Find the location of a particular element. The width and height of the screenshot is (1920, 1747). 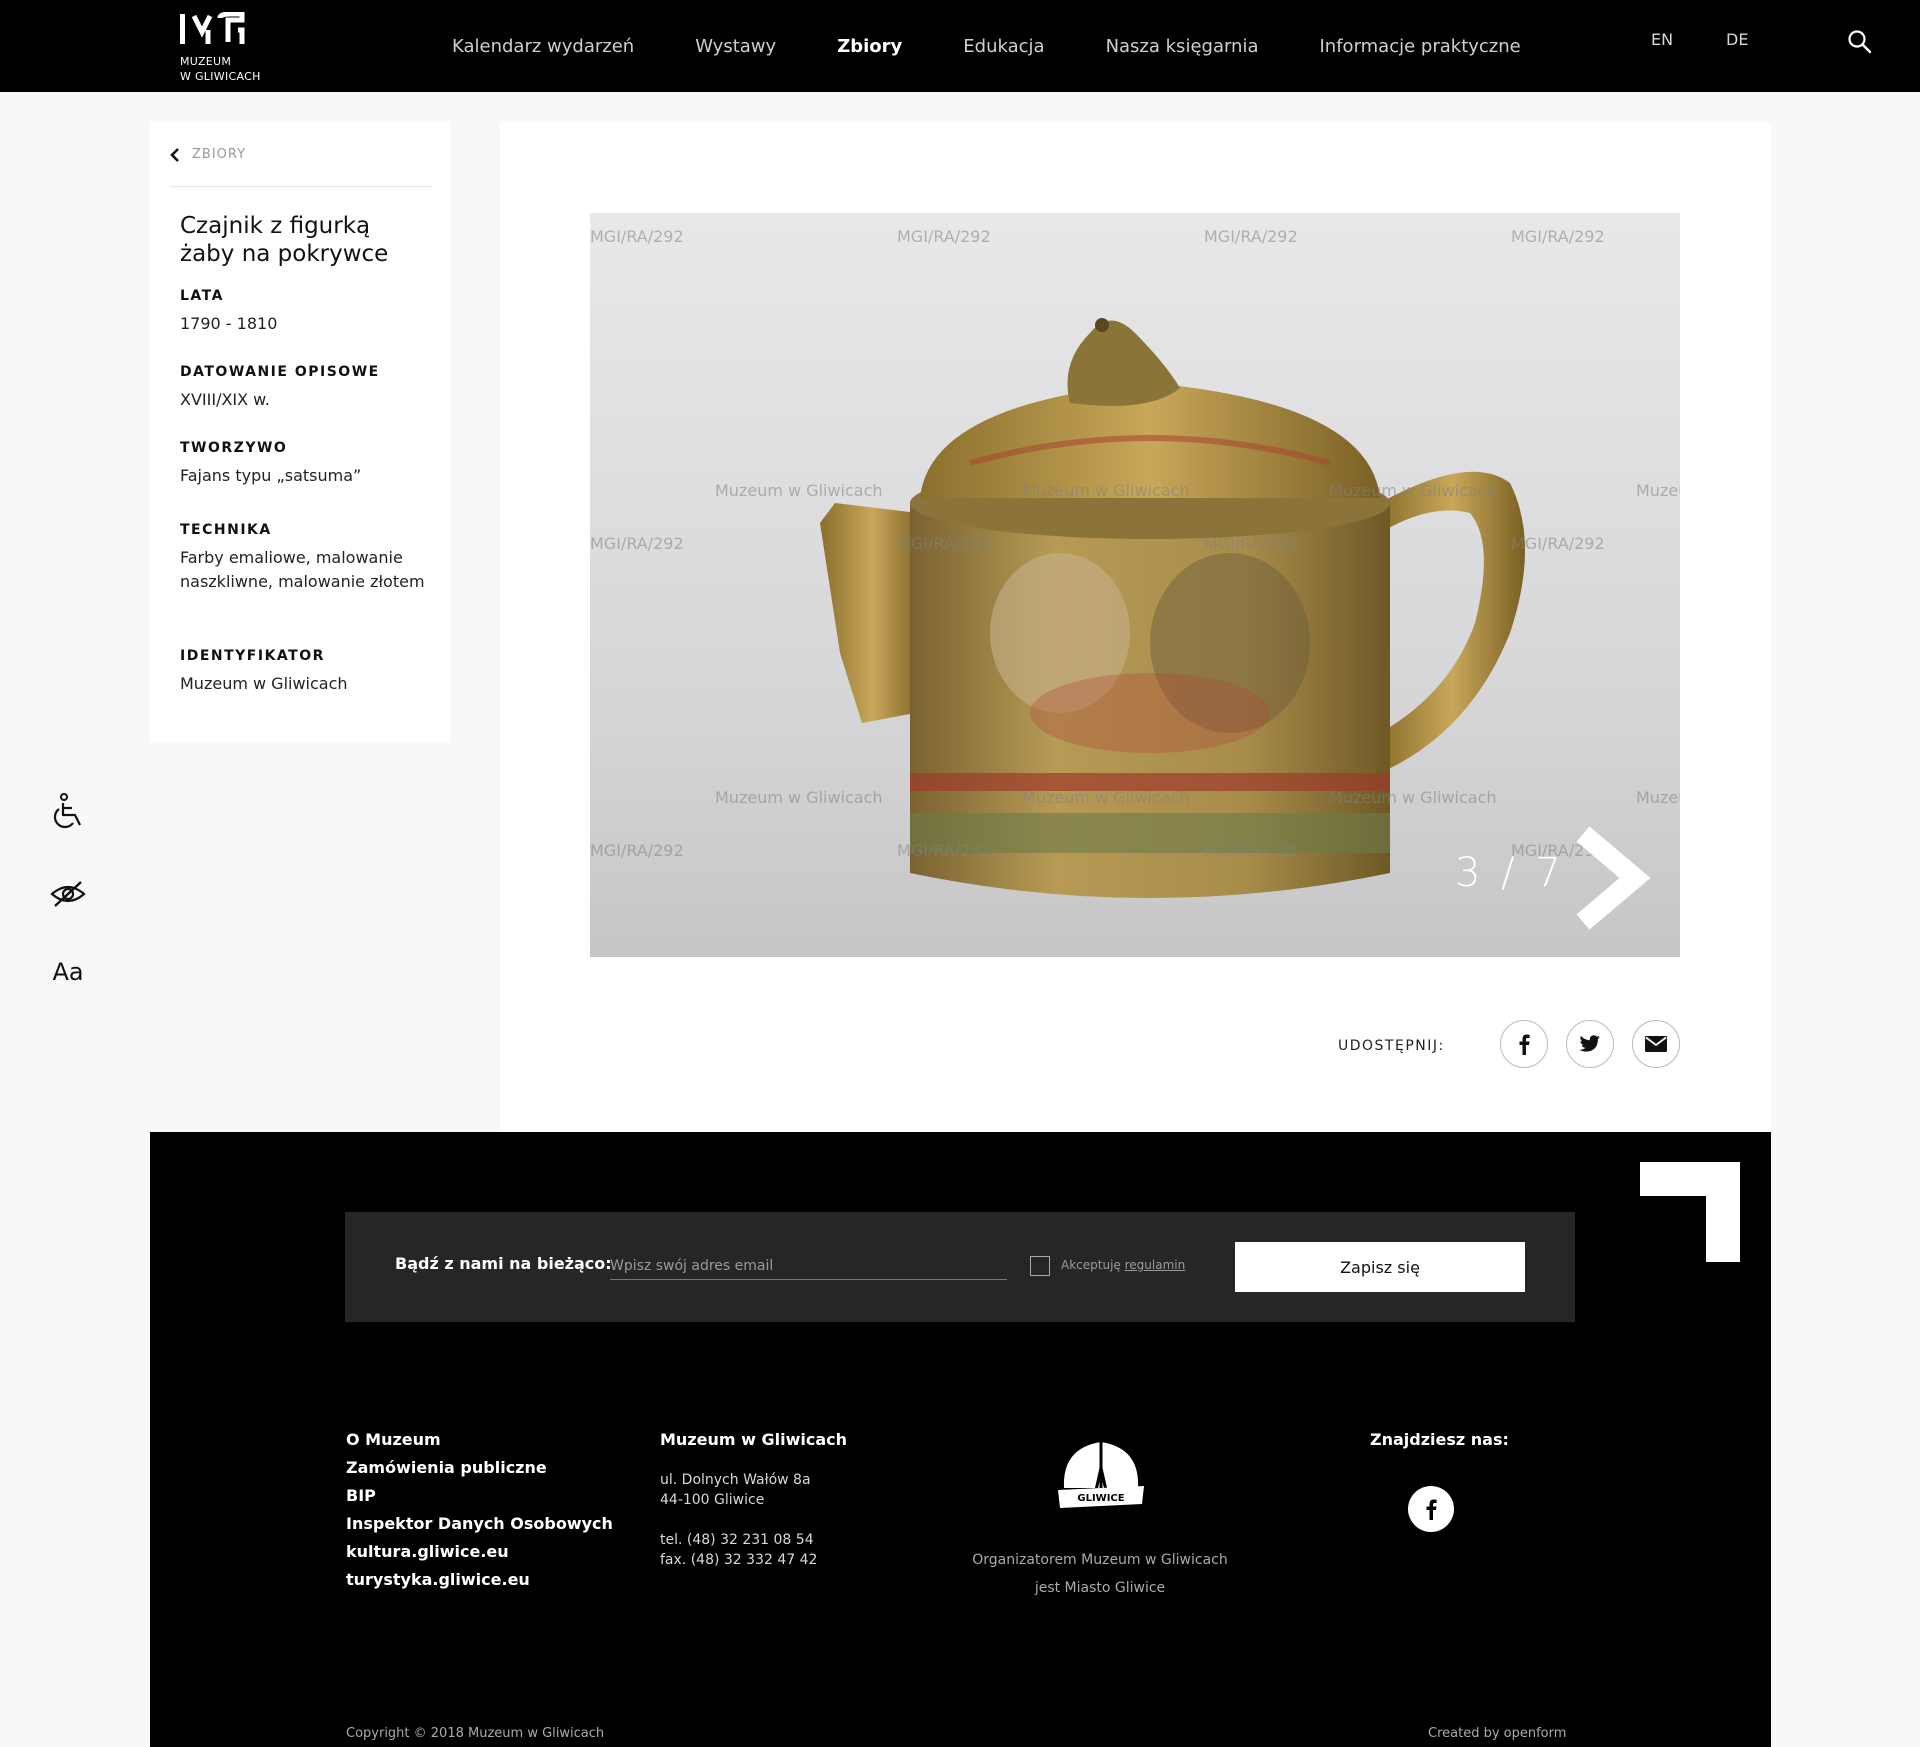

meta-dating: DATOWANIE OPISOWE XVIII/XIX w. is located at coordinates (305, 388).